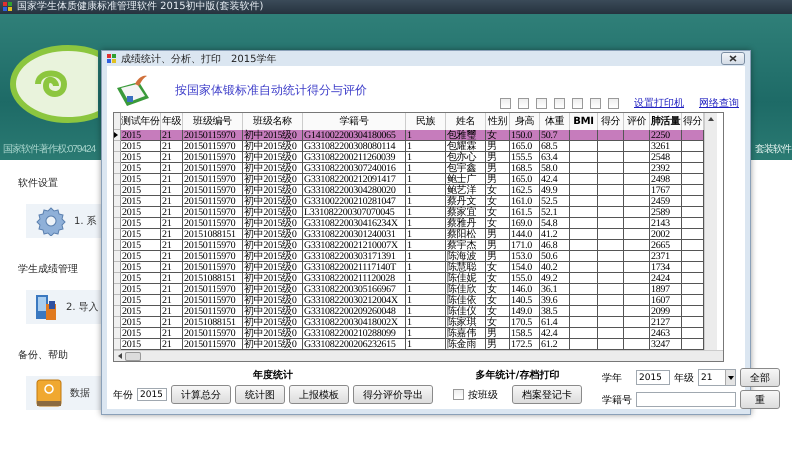 This screenshot has width=792, height=471. Describe the element at coordinates (354, 289) in the screenshot. I see `table-cell: G331082200305166967` at that location.